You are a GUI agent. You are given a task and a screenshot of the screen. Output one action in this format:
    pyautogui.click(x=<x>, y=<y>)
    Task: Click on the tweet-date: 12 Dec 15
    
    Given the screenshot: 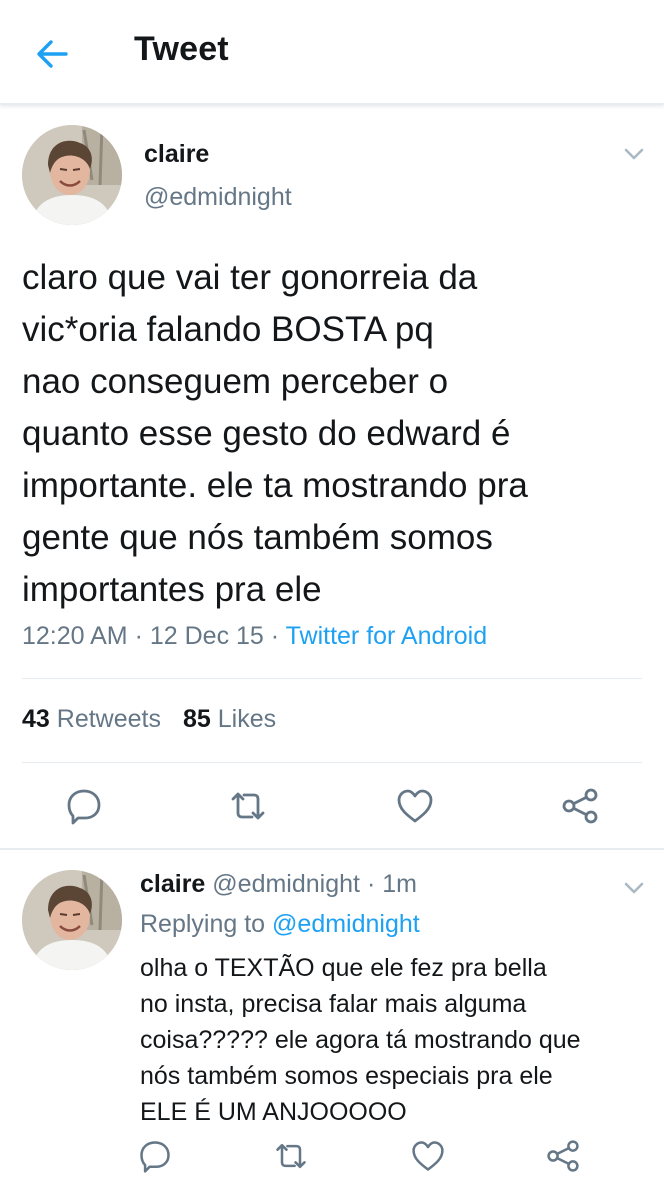 What is the action you would take?
    pyautogui.click(x=206, y=636)
    